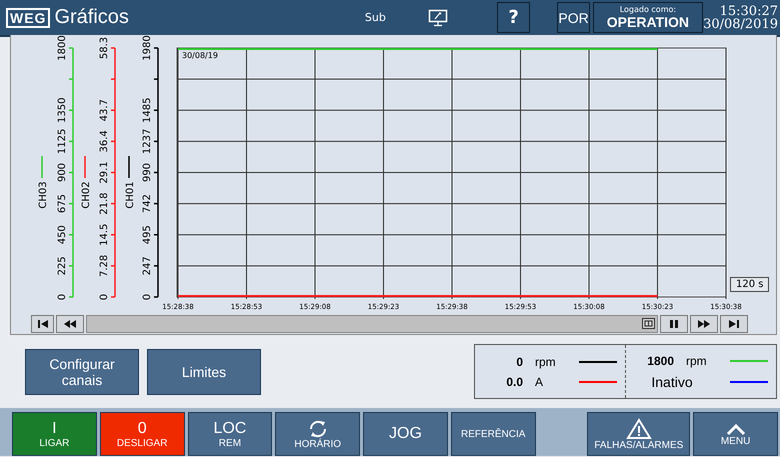 This screenshot has height=457, width=780. I want to click on scroll-handle-icon, so click(648, 323).